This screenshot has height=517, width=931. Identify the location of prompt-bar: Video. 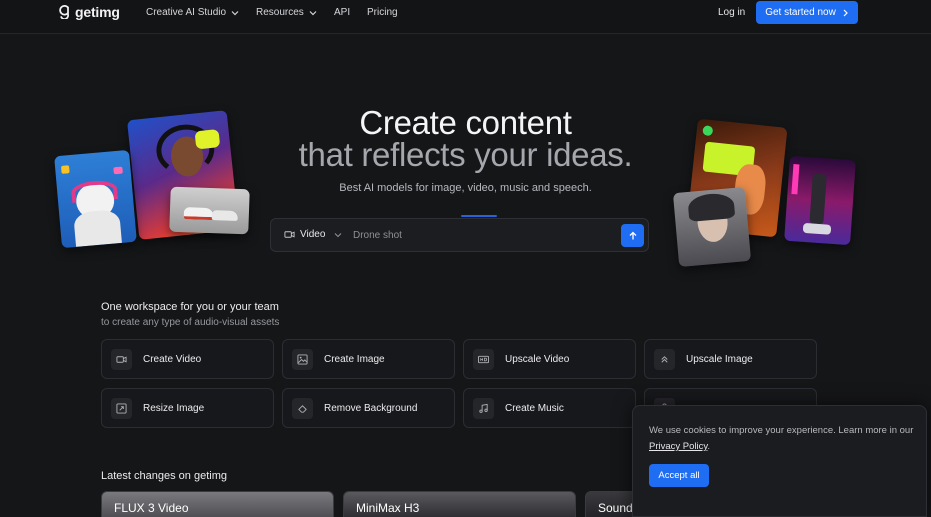
(459, 235).